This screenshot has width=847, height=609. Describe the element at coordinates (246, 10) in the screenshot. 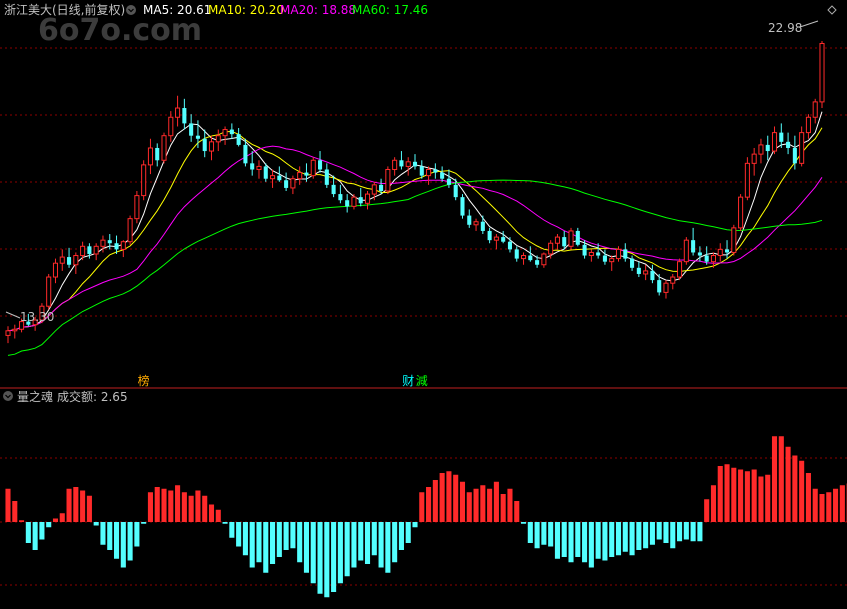

I see `ma10-label: MA10: 20.20` at that location.